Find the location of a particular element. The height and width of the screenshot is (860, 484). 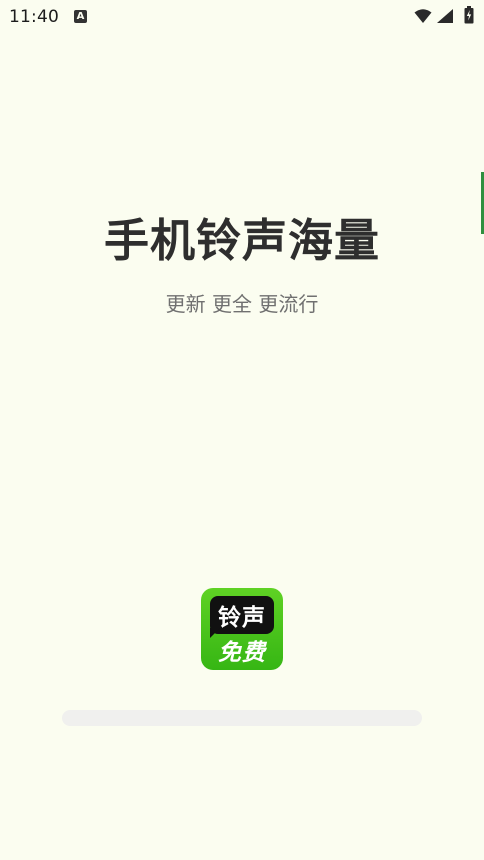

wifi-icon is located at coordinates (423, 16).